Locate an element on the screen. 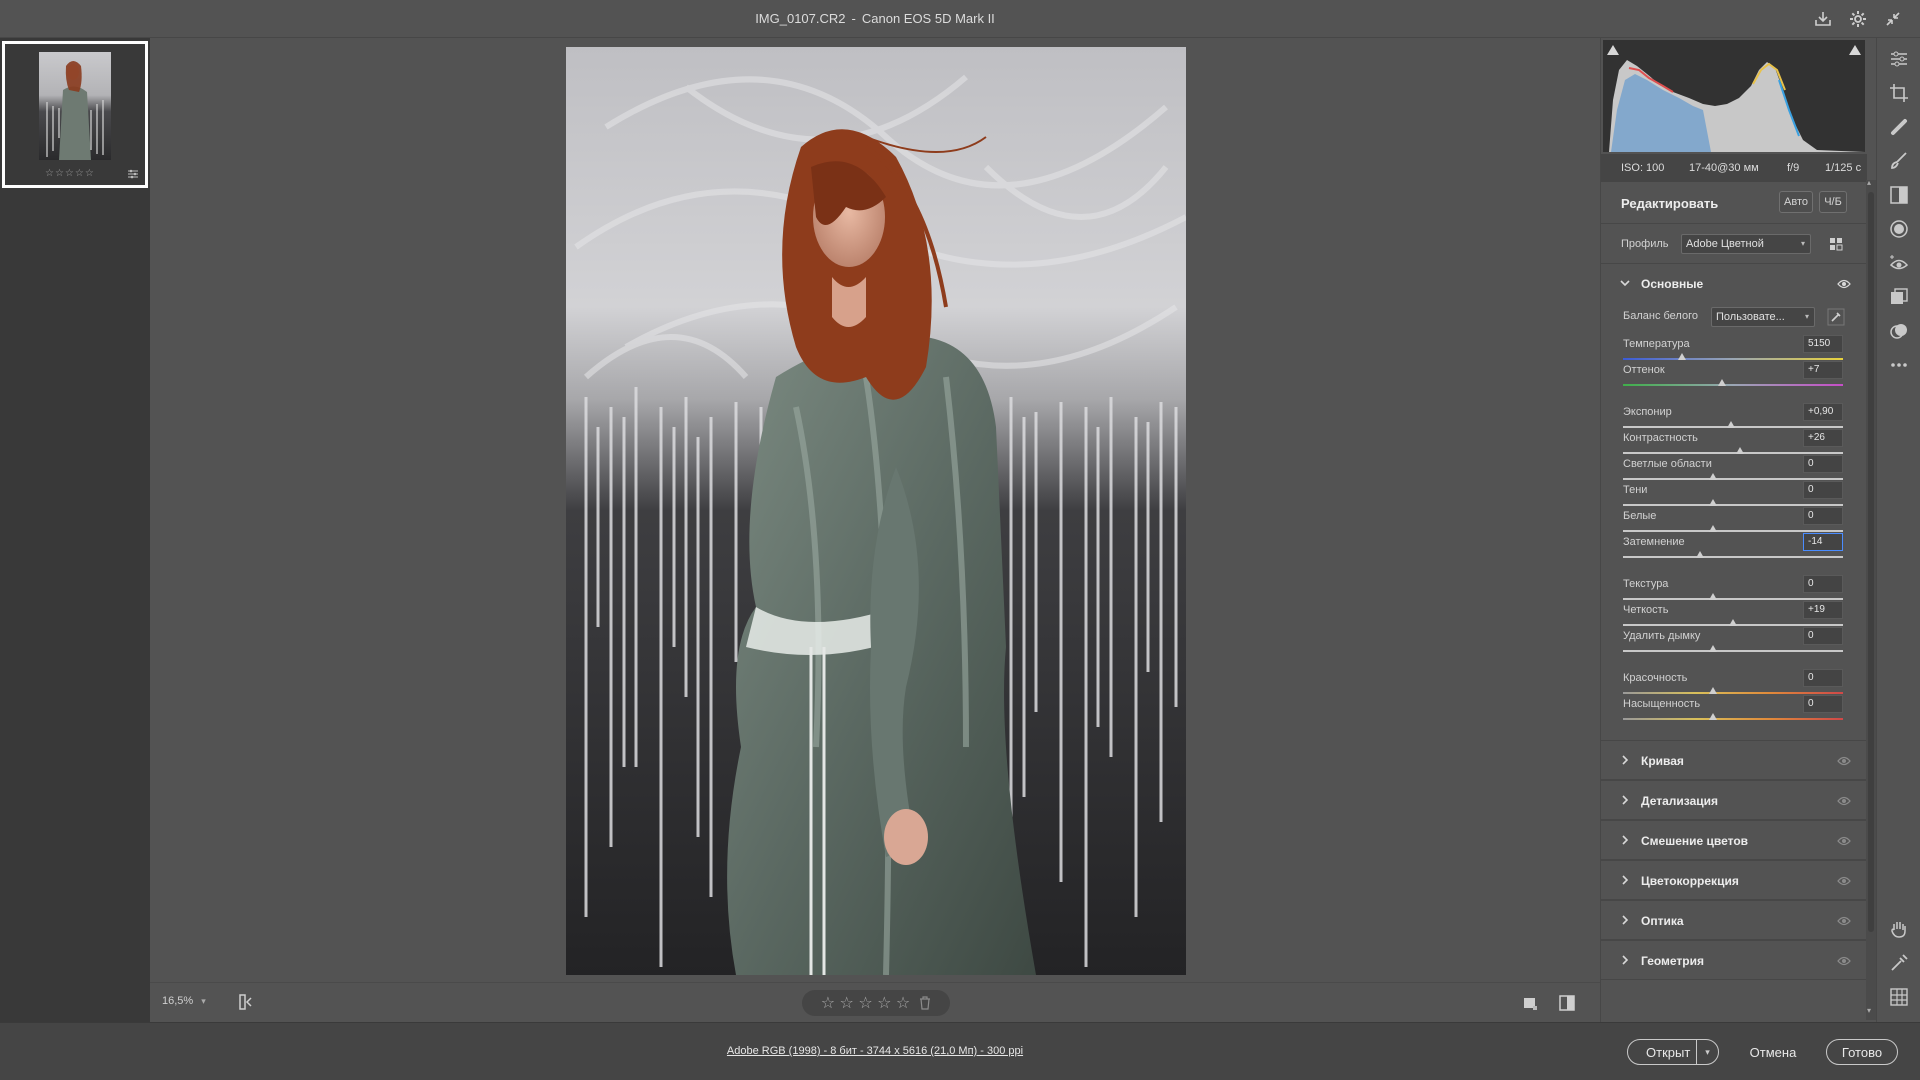 This screenshot has width=1920, height=1080. brush-icon is located at coordinates (1899, 161).